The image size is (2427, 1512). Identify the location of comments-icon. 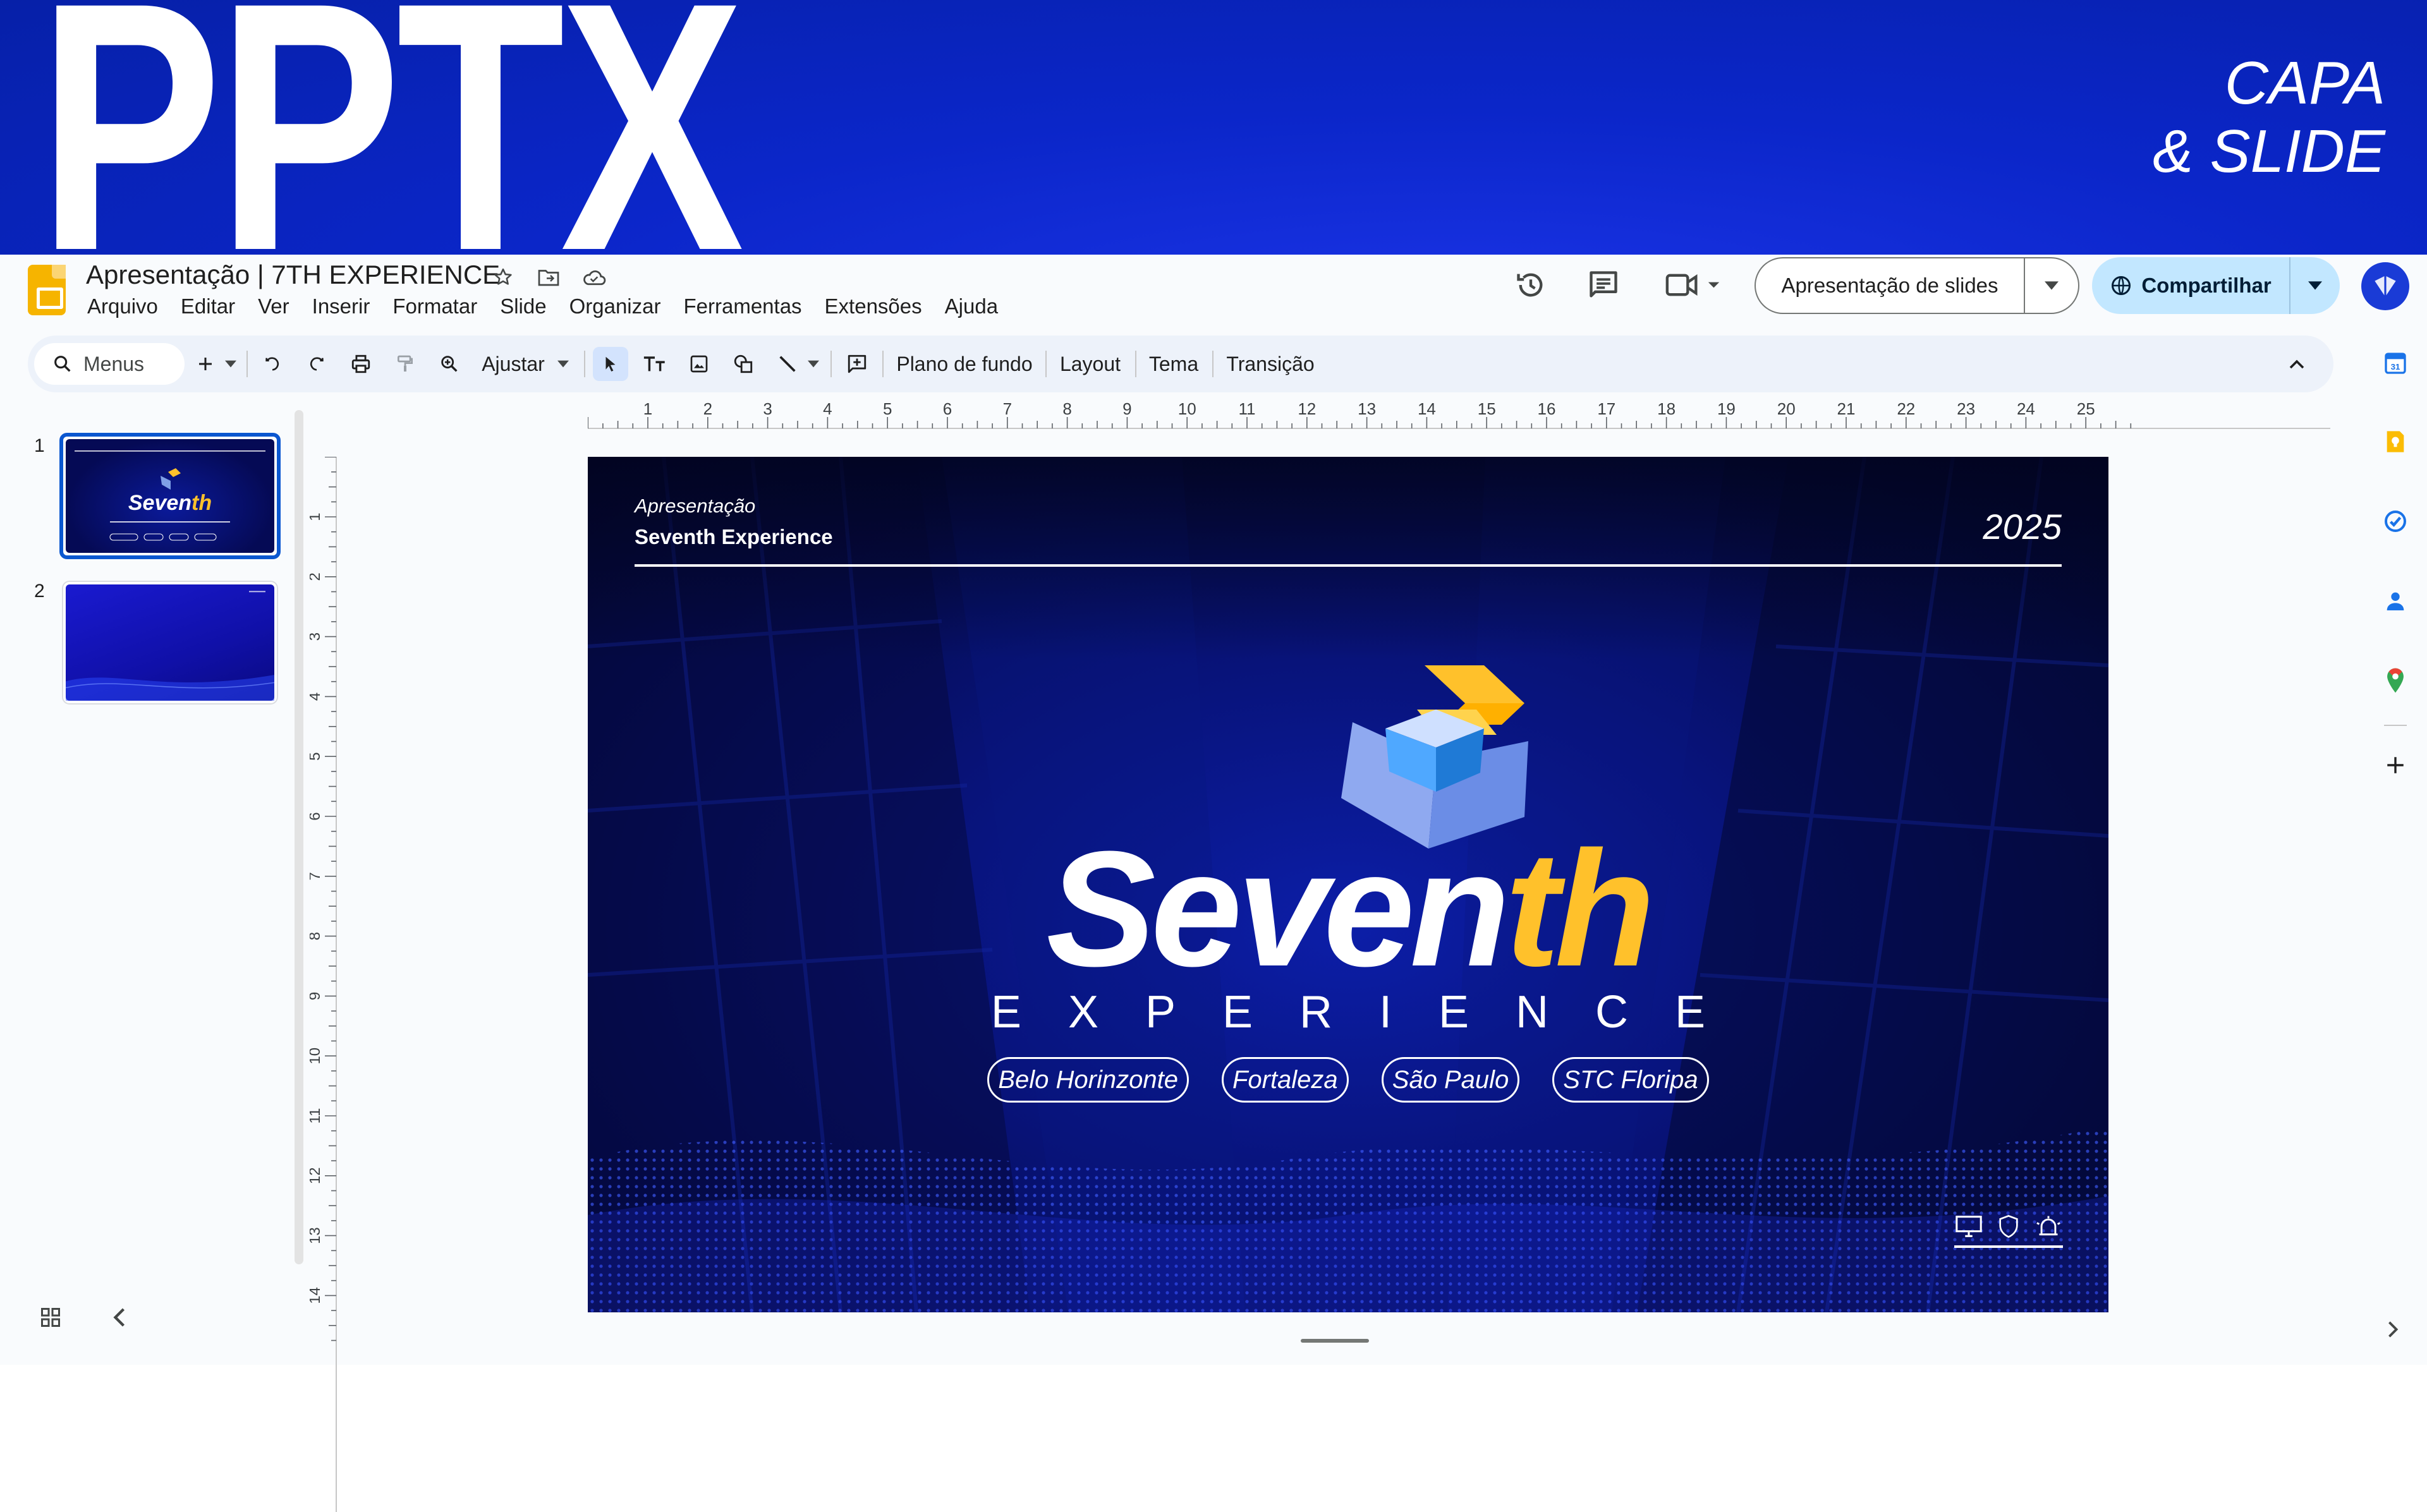
(1603, 285).